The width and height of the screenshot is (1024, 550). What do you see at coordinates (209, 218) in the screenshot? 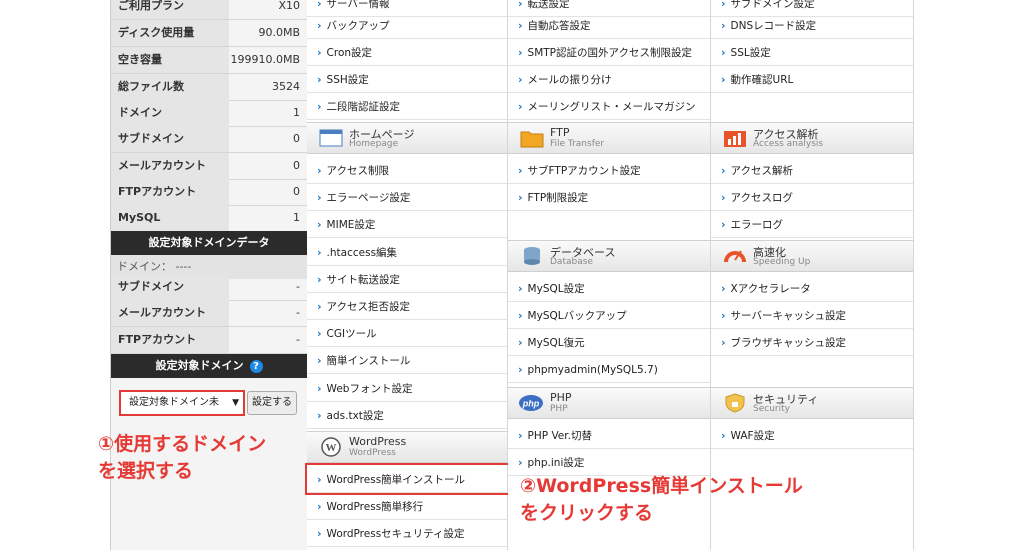
I see `stat-row-mysql: MySQL 1` at bounding box center [209, 218].